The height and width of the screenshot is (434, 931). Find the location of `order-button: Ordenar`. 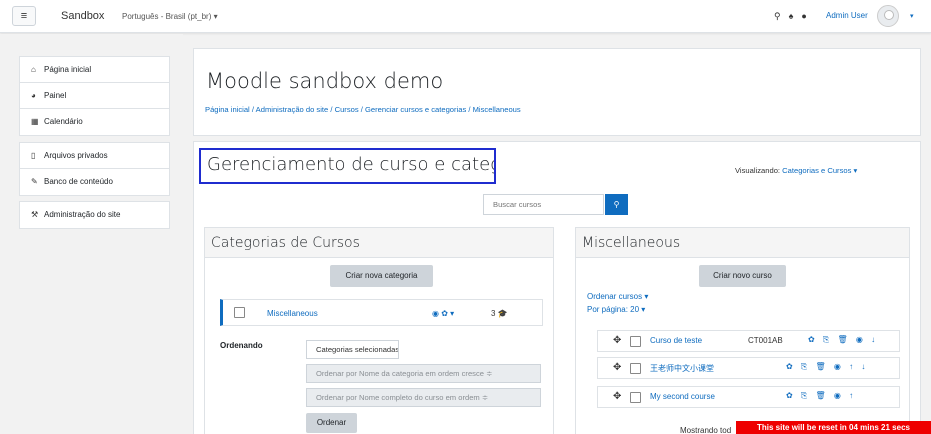

order-button: Ordenar is located at coordinates (331, 423).